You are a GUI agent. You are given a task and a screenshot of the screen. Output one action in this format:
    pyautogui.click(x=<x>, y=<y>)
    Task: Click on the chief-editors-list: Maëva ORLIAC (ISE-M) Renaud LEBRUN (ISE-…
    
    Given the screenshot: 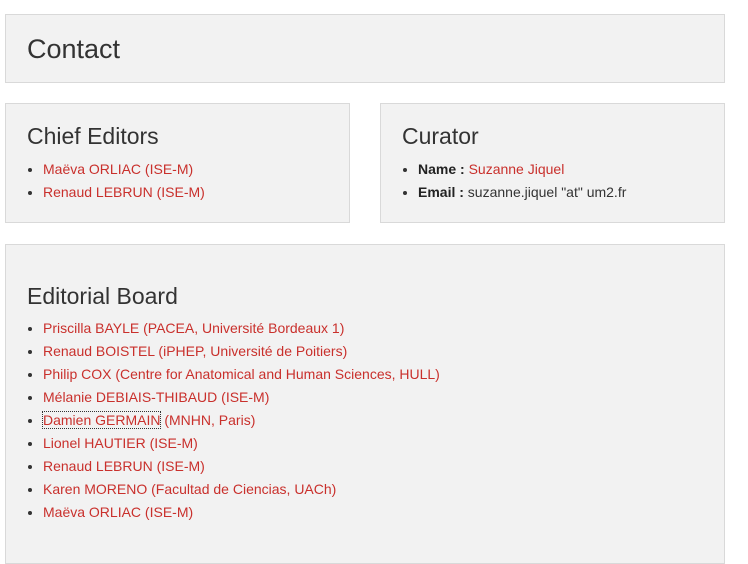 What is the action you would take?
    pyautogui.click(x=116, y=181)
    